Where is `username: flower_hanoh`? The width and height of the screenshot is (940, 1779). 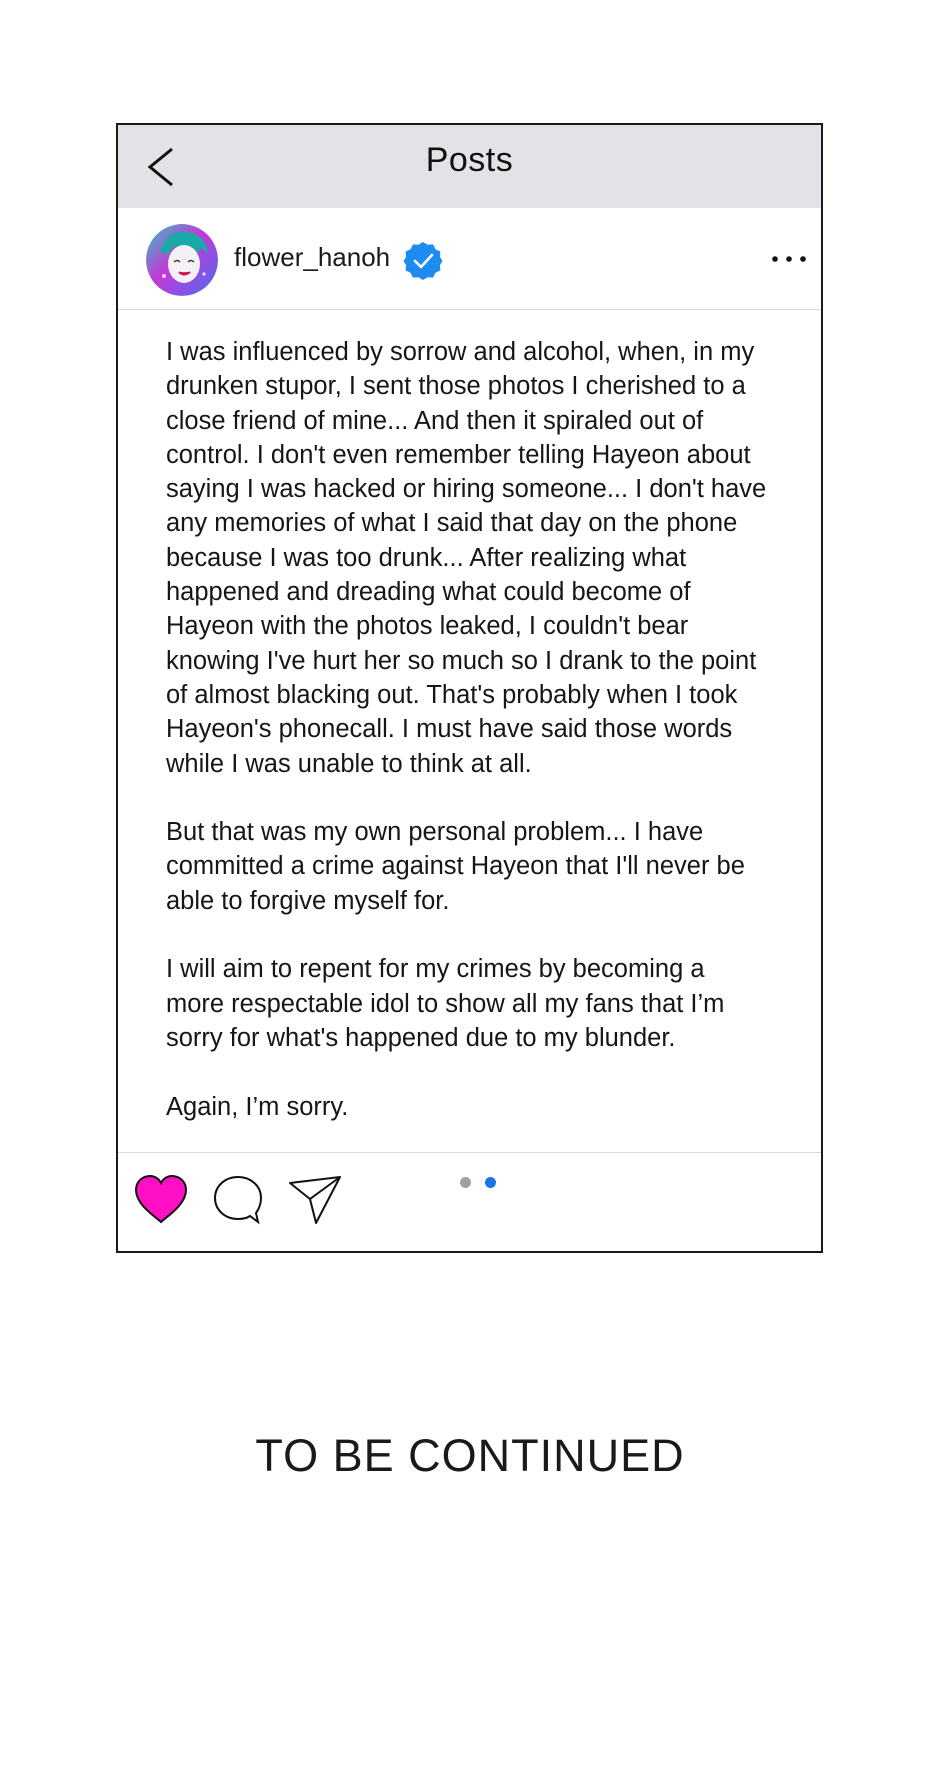 username: flower_hanoh is located at coordinates (312, 257).